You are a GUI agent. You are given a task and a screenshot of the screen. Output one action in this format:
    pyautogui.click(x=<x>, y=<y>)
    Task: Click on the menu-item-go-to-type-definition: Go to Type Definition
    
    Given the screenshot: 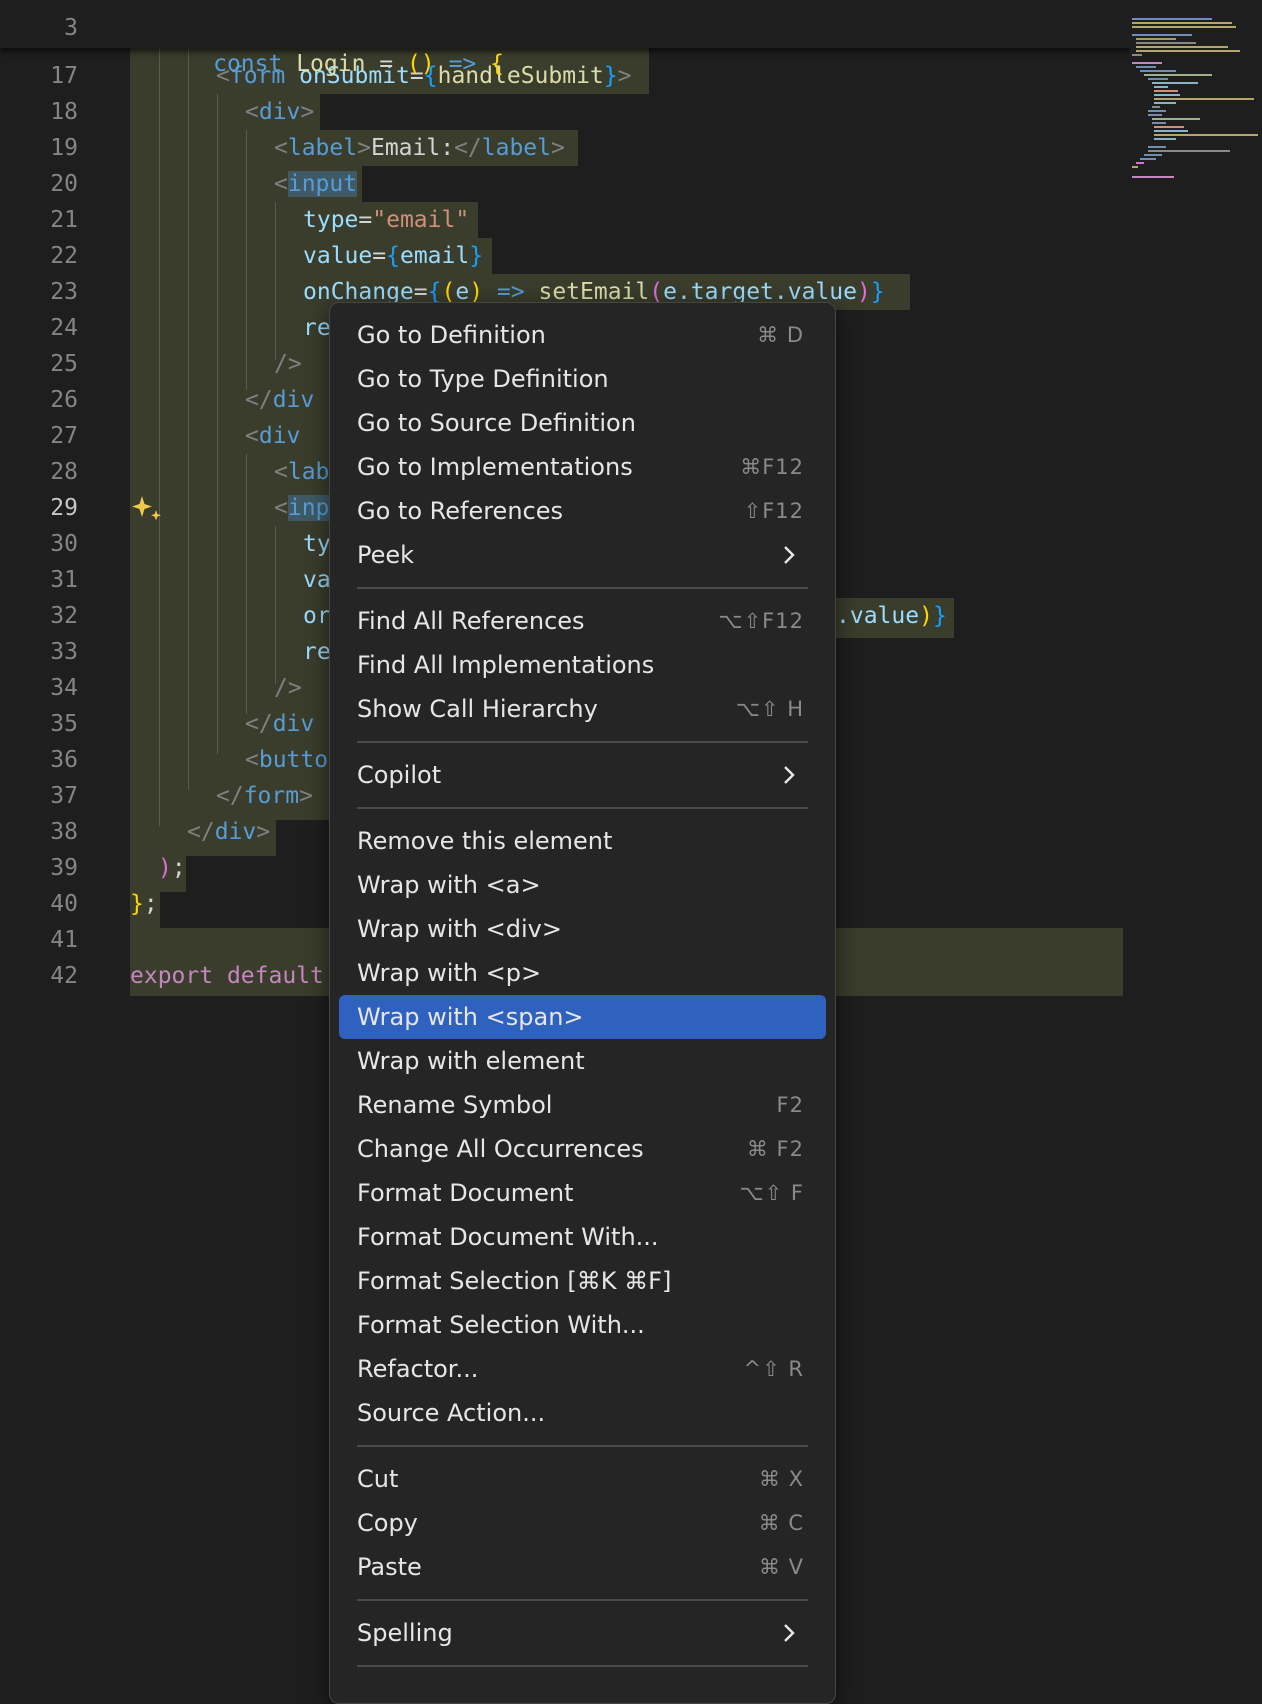 What is the action you would take?
    pyautogui.click(x=582, y=379)
    